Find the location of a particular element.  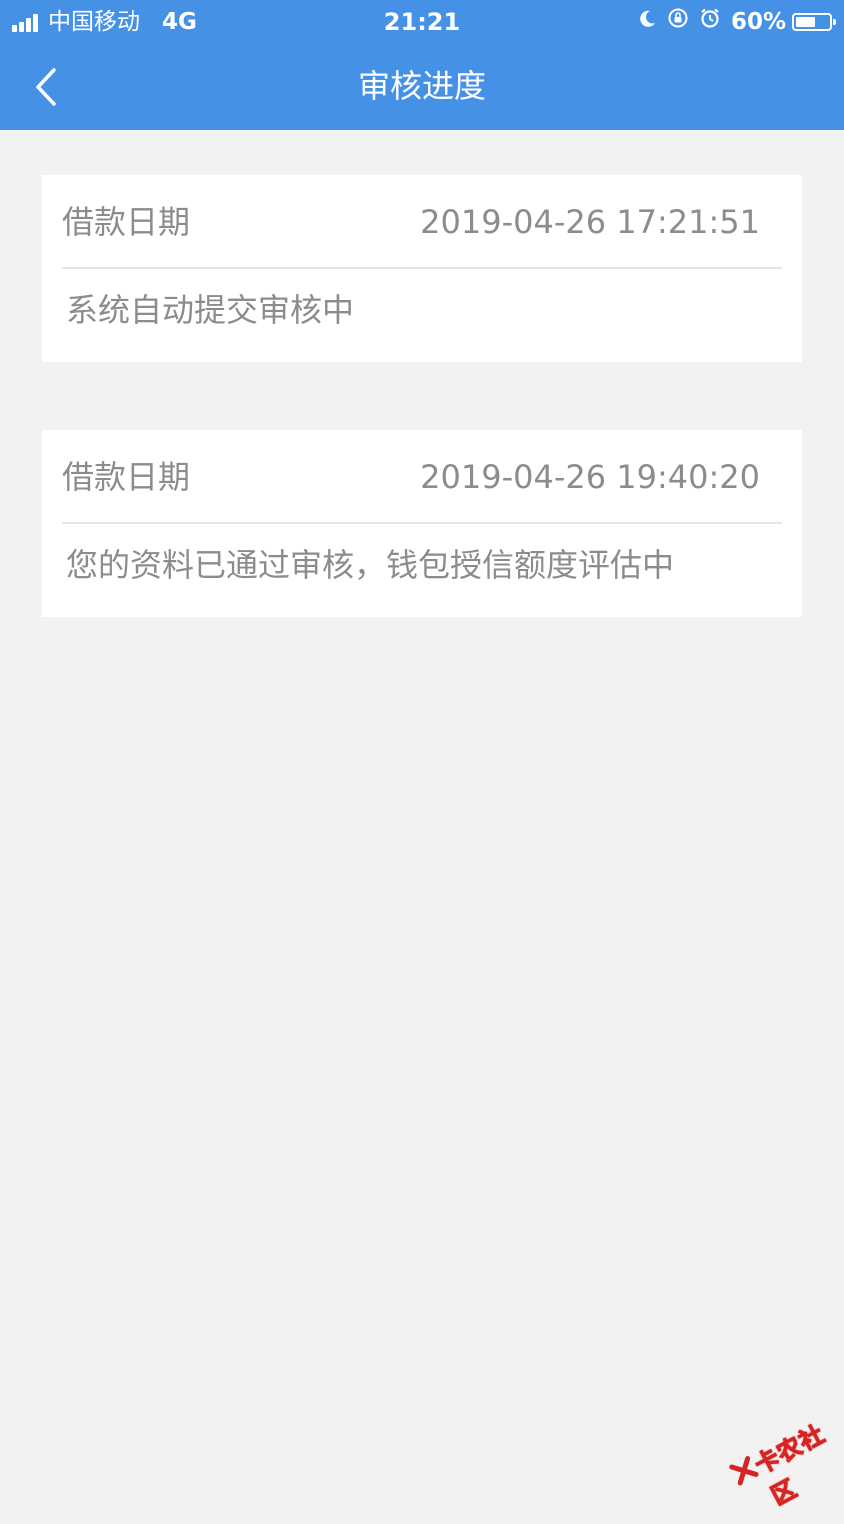

header: 中国移动 4G 21:21 60% 审核进度 is located at coordinates (422, 65).